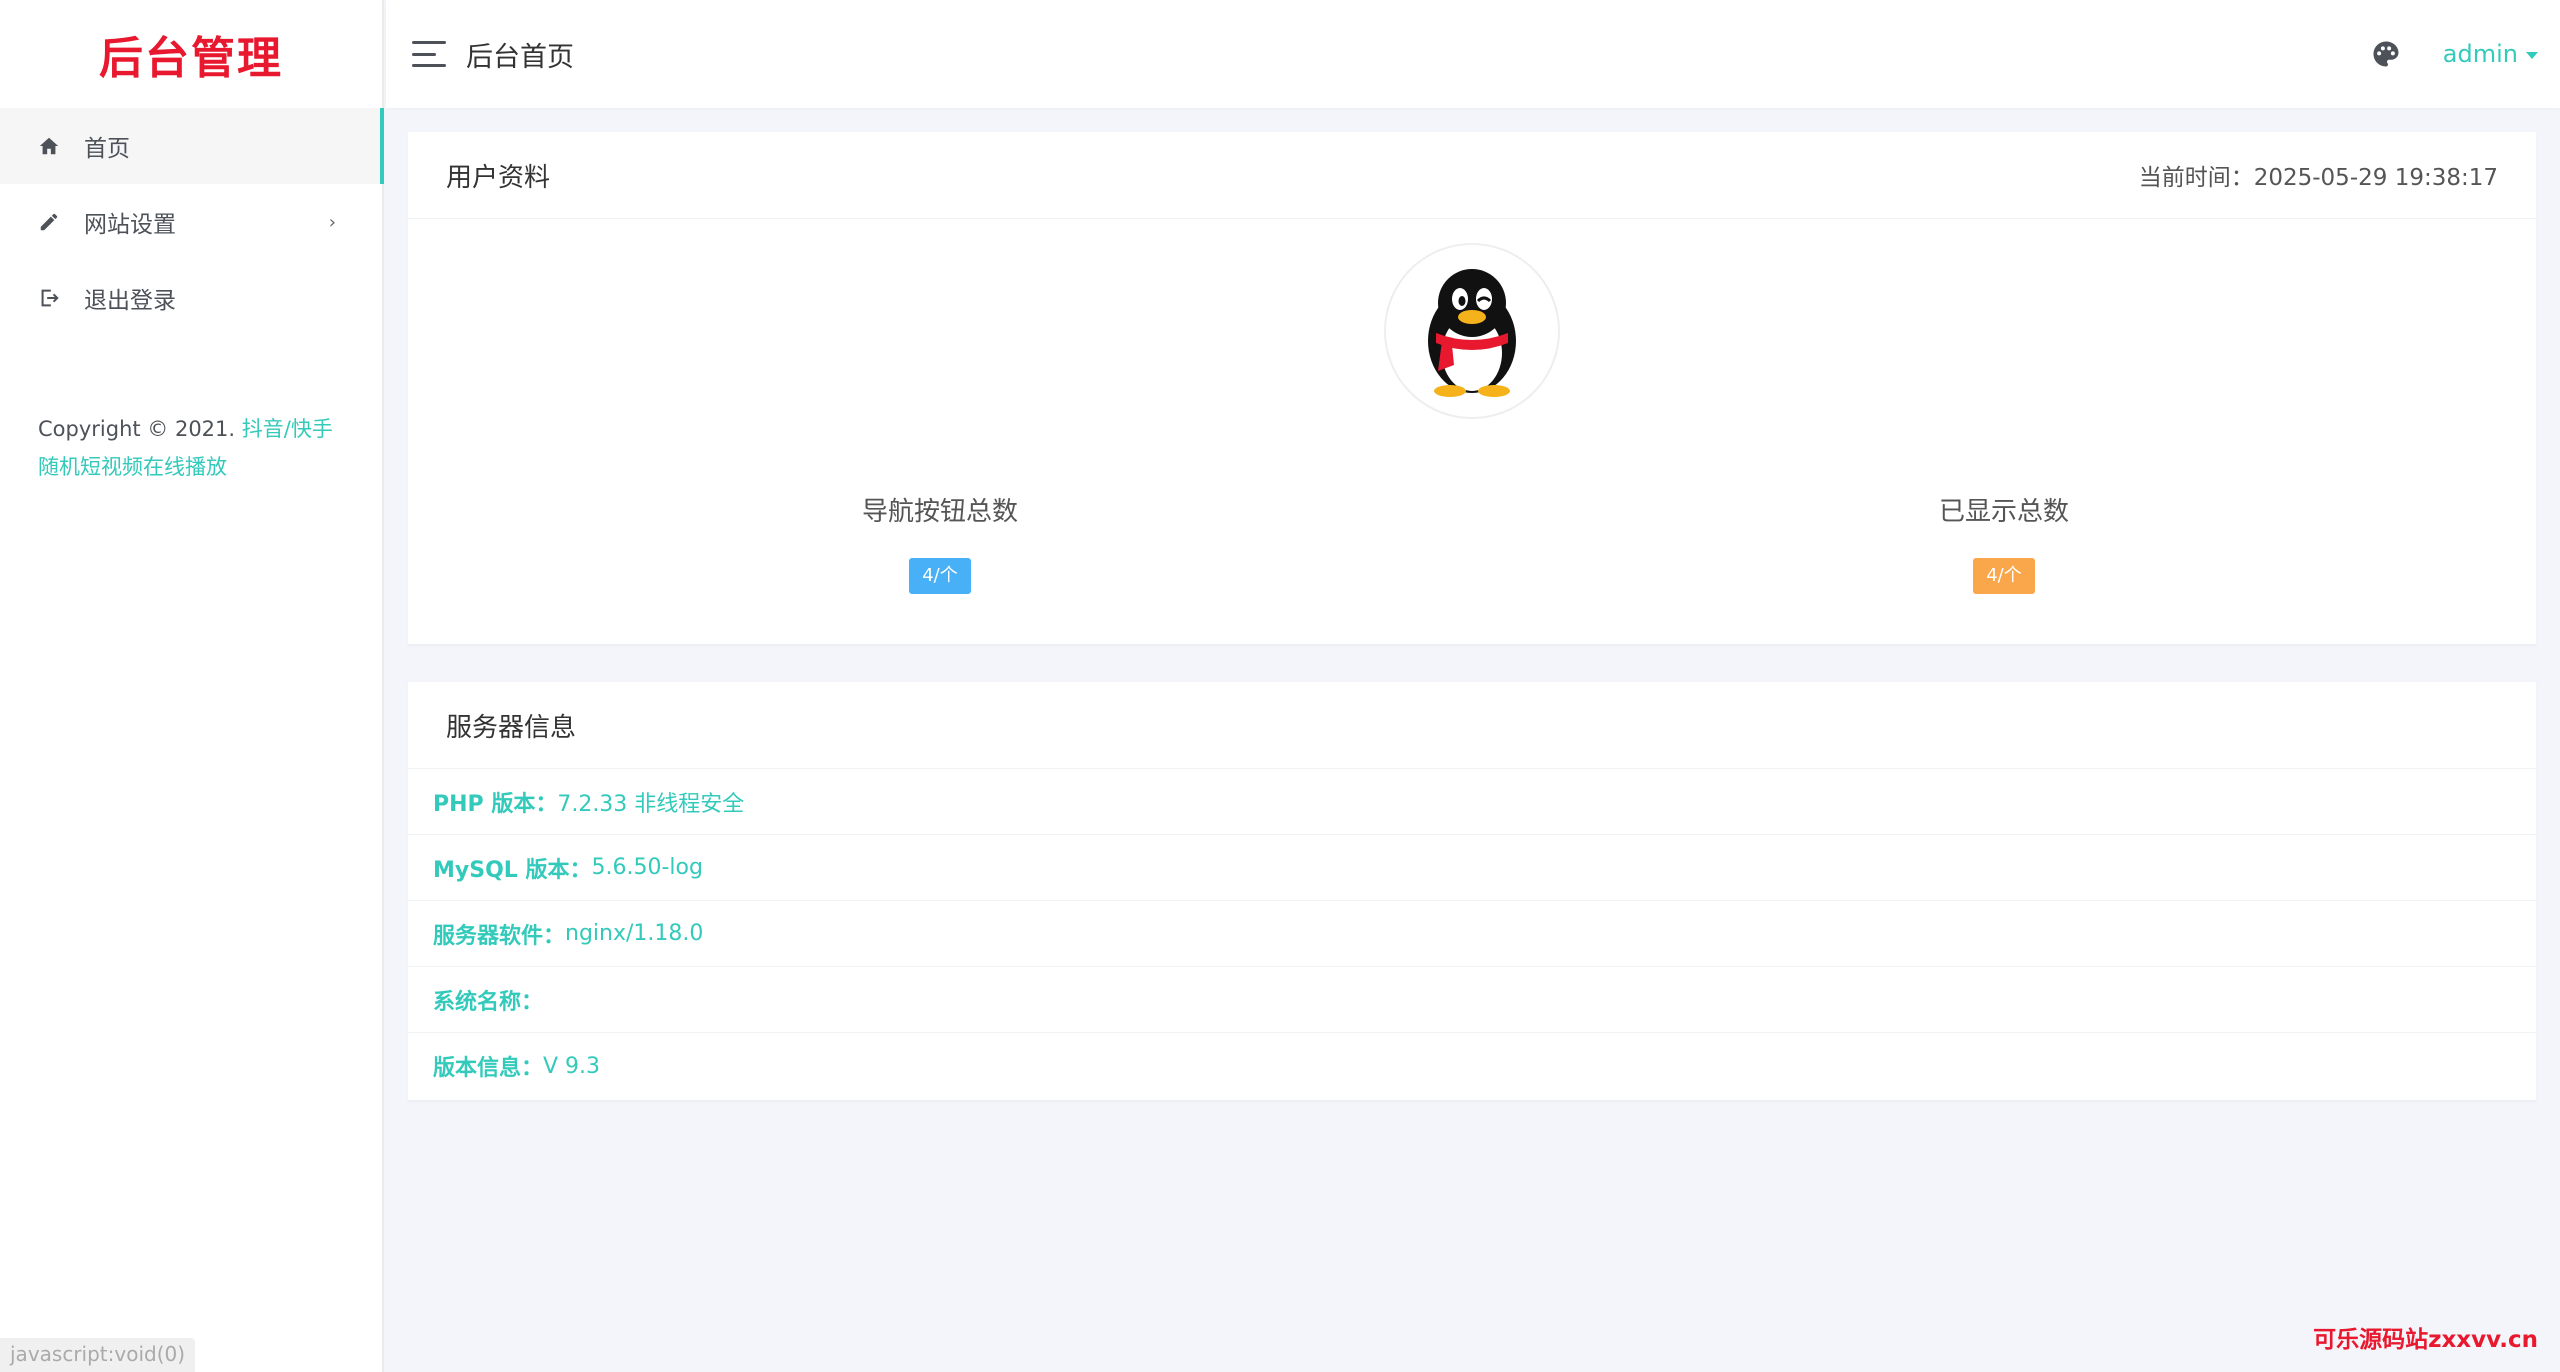 The width and height of the screenshot is (2560, 1372). Describe the element at coordinates (488, 1068) in the screenshot. I see `info-key: 版本信息：` at that location.